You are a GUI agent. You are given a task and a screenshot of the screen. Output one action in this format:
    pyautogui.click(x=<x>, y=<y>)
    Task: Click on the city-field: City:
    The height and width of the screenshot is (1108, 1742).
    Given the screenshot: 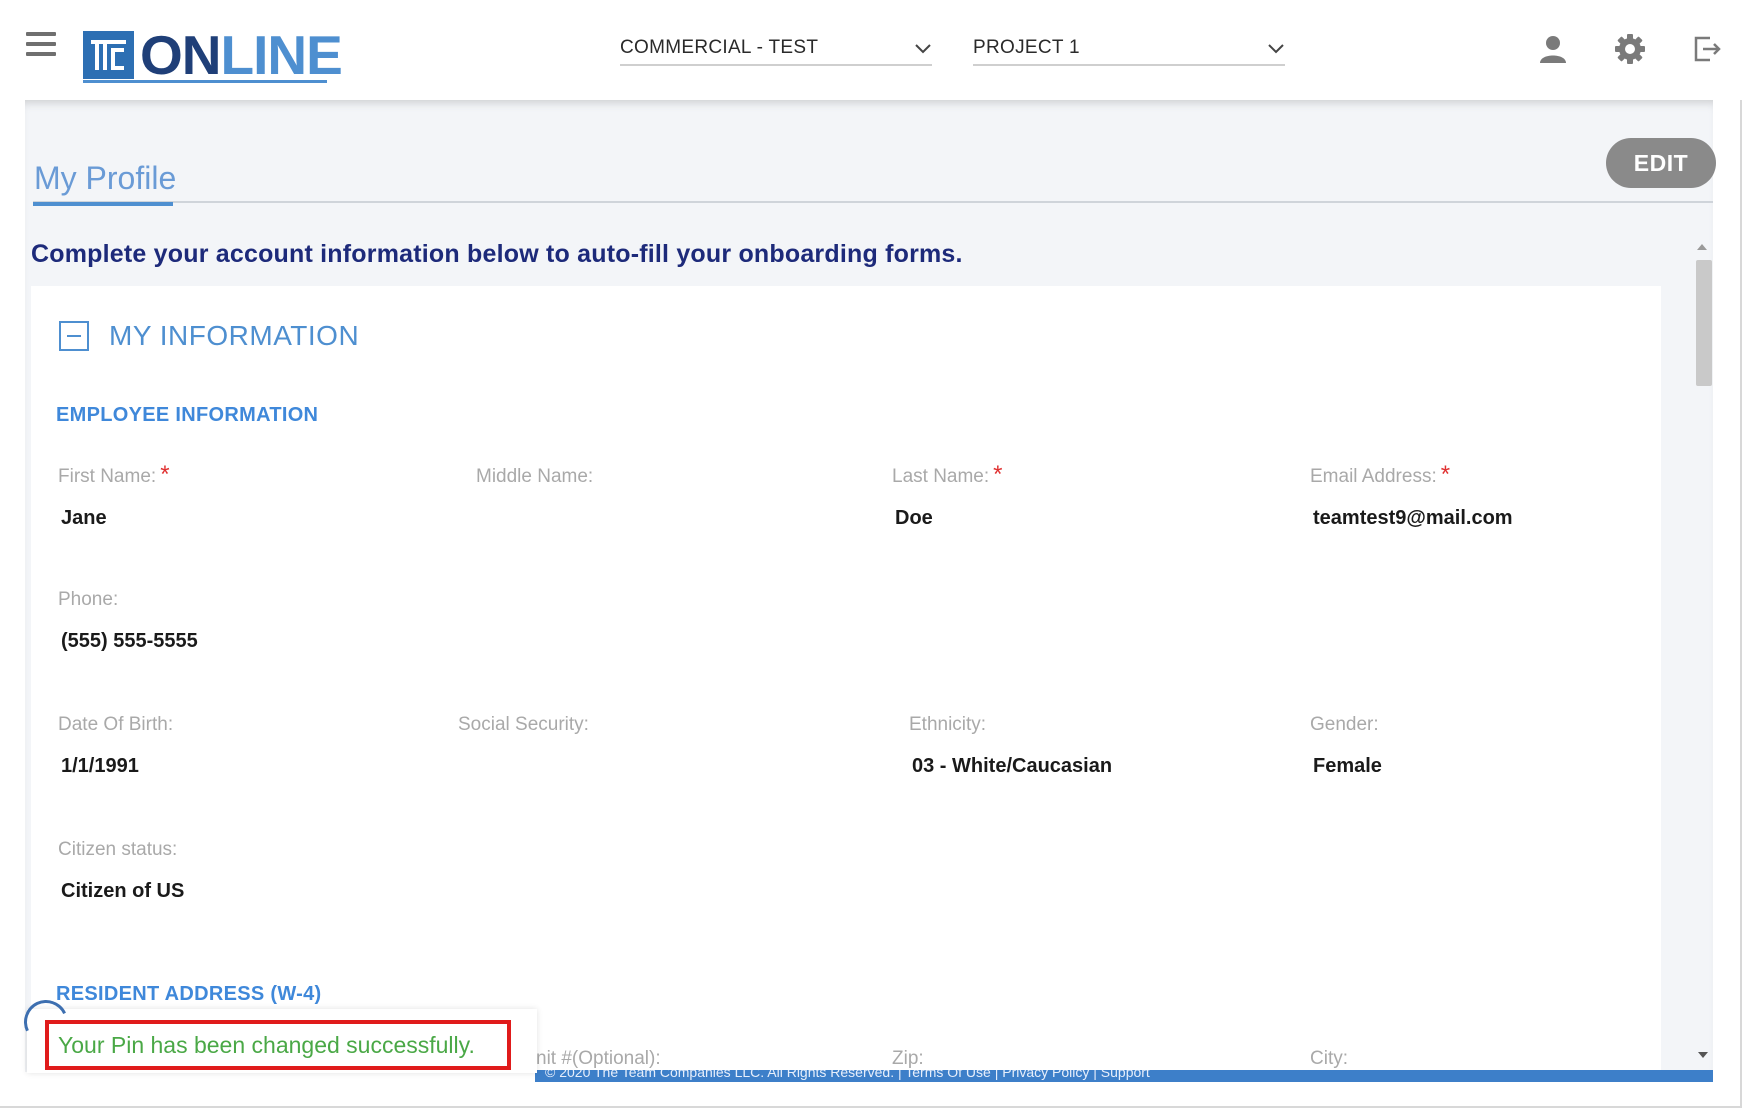 What is the action you would take?
    pyautogui.click(x=1329, y=1059)
    